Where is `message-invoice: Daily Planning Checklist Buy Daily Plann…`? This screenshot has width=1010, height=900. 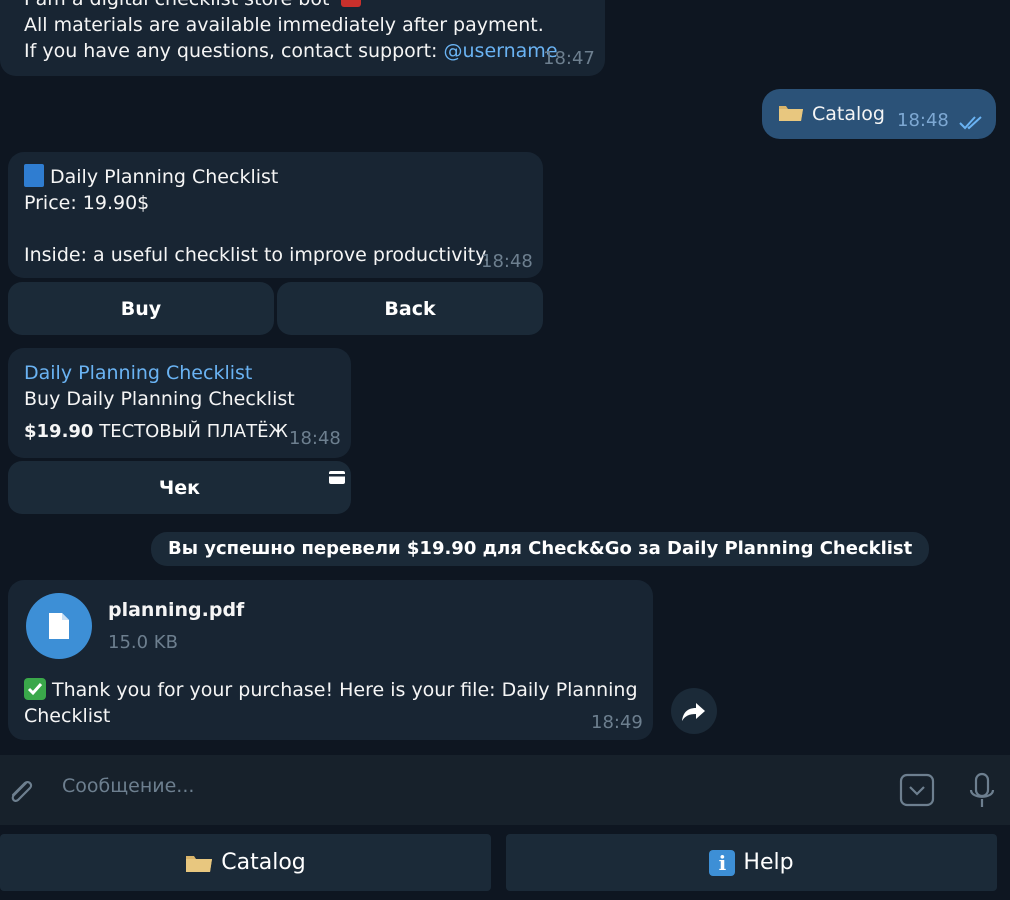
message-invoice: Daily Planning Checklist Buy Daily Plann… is located at coordinates (179, 403).